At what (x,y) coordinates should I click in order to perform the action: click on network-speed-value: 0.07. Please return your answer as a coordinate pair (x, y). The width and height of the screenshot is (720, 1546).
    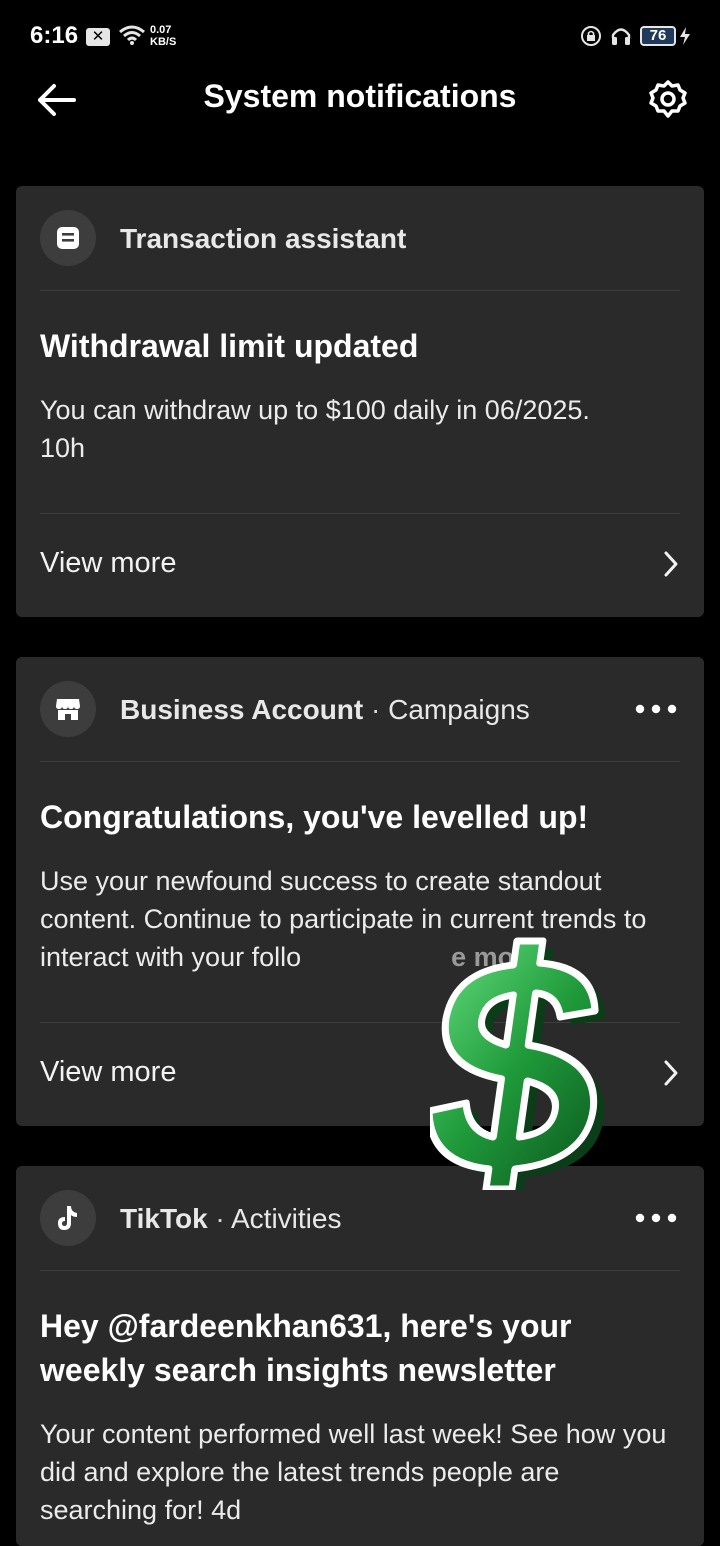
    Looking at the image, I should click on (161, 30).